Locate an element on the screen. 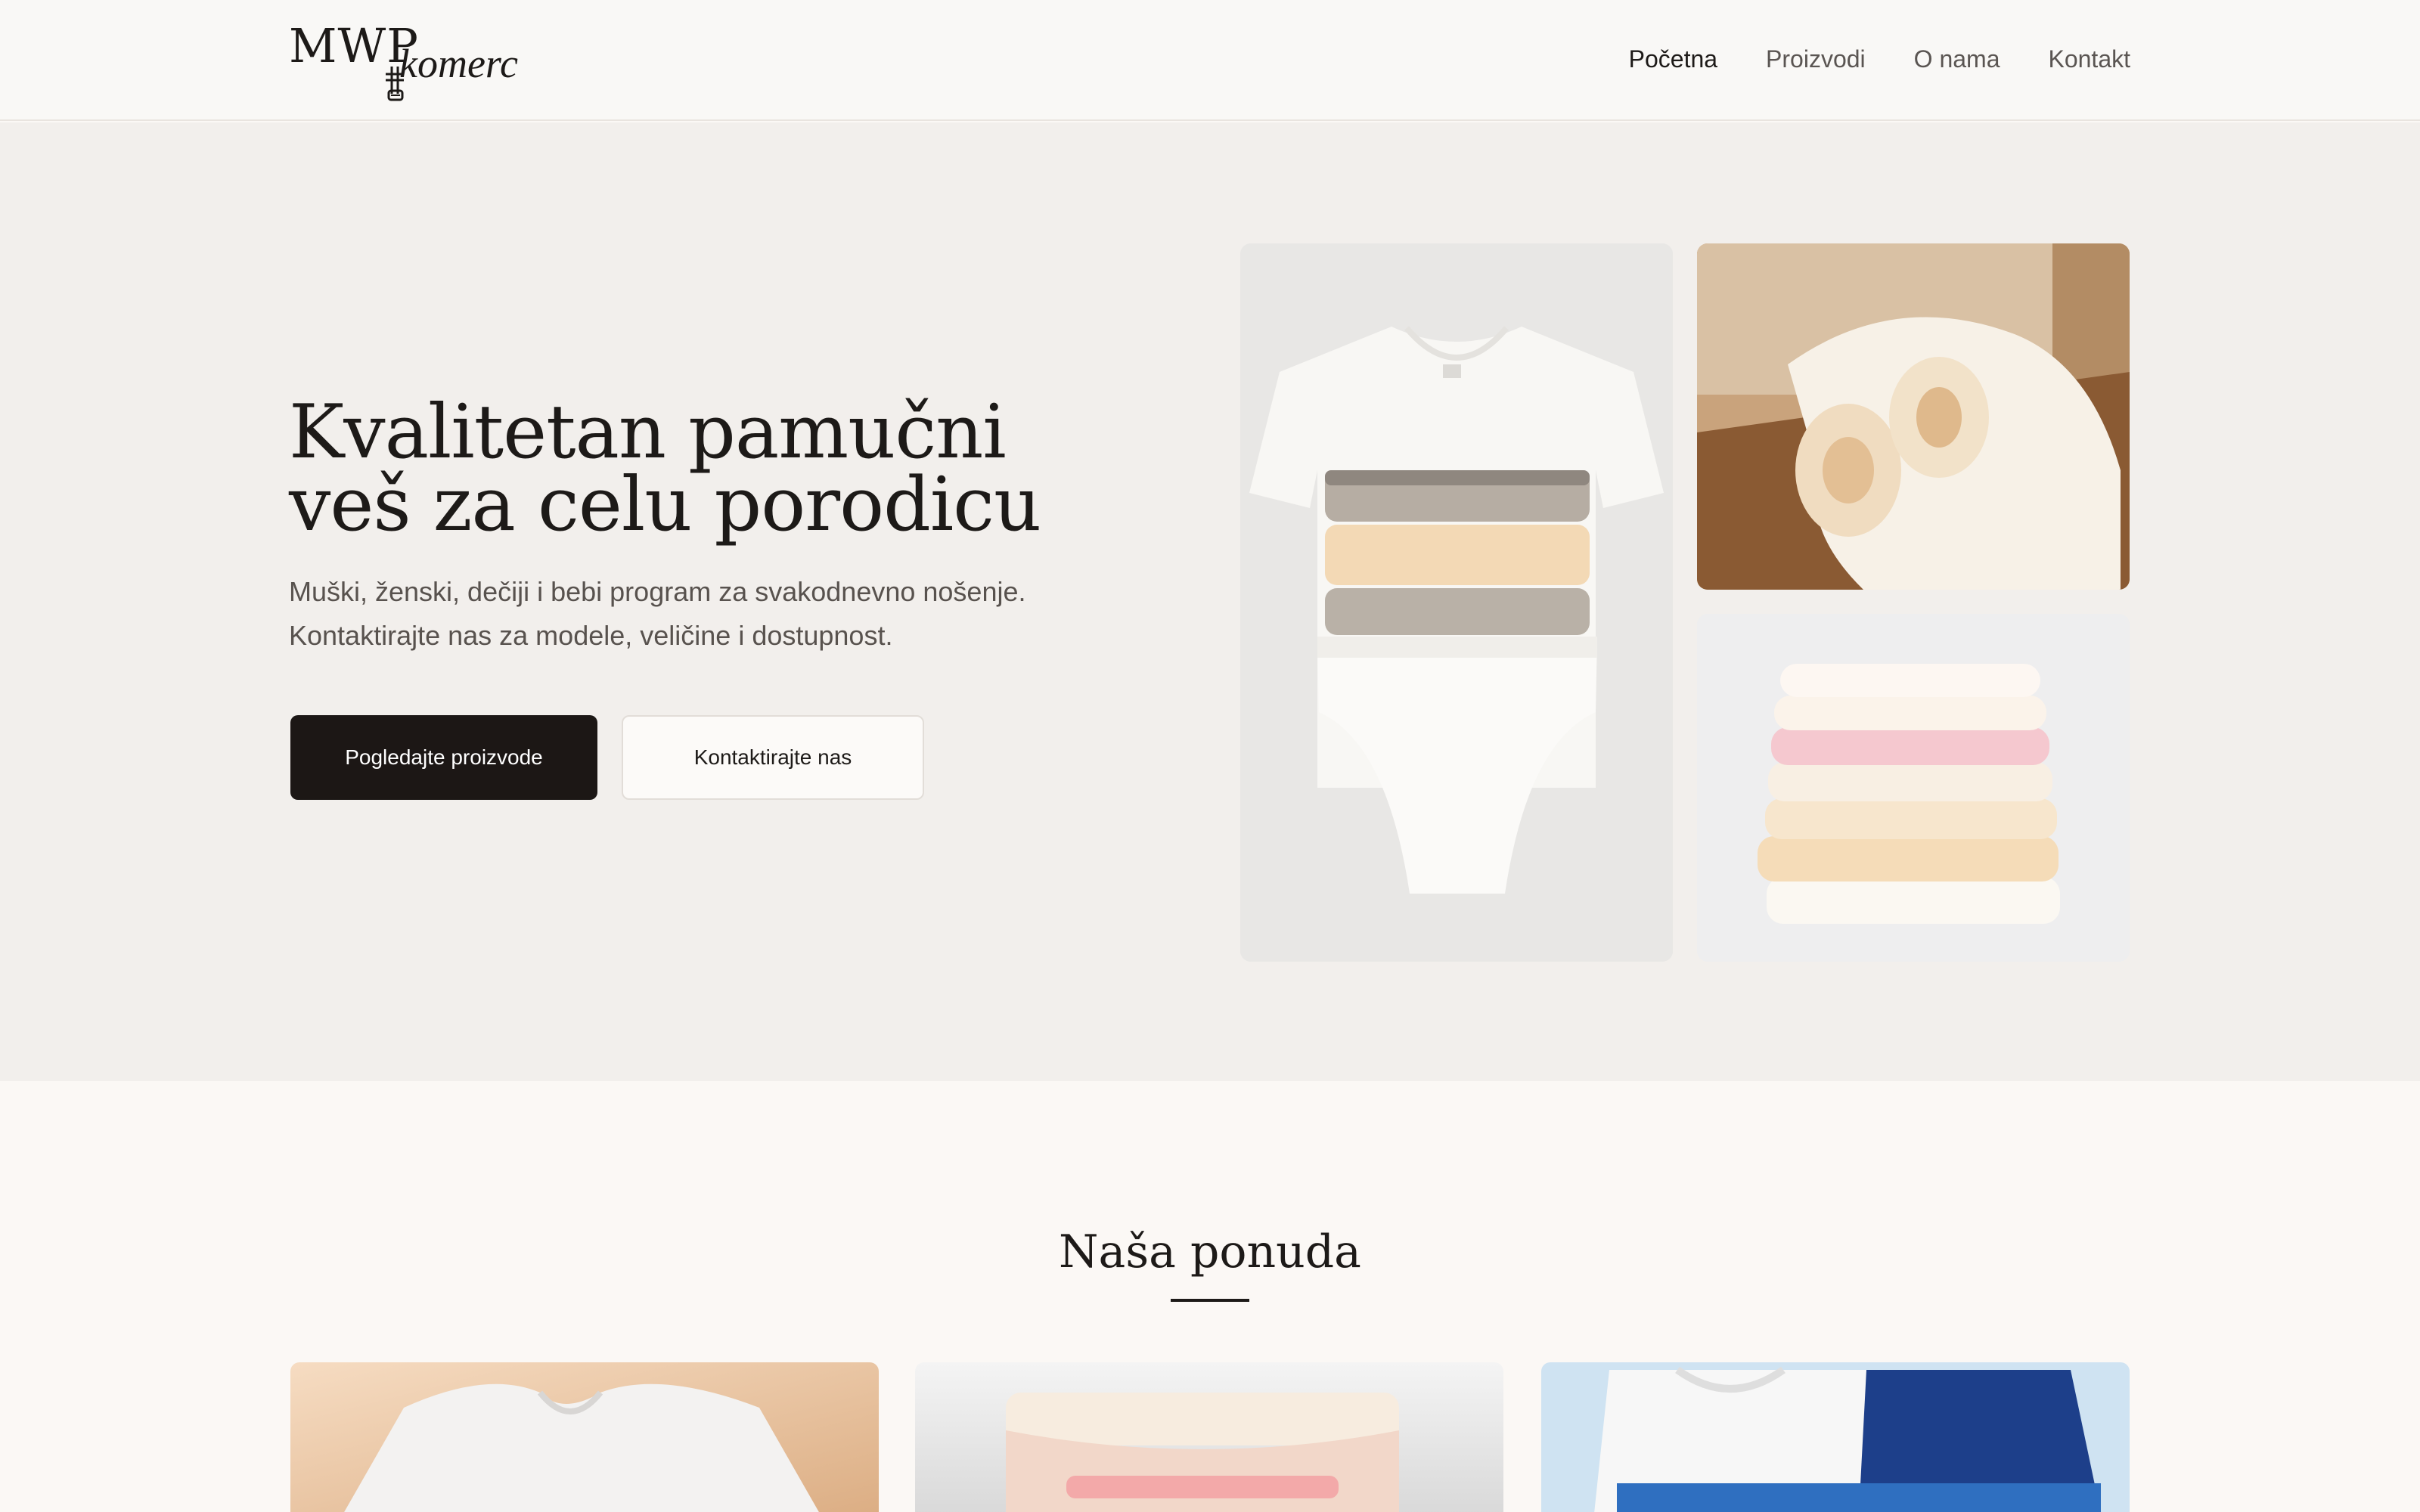 The height and width of the screenshot is (1512, 2420). brand-logo: MWP komerc is located at coordinates (403, 62).